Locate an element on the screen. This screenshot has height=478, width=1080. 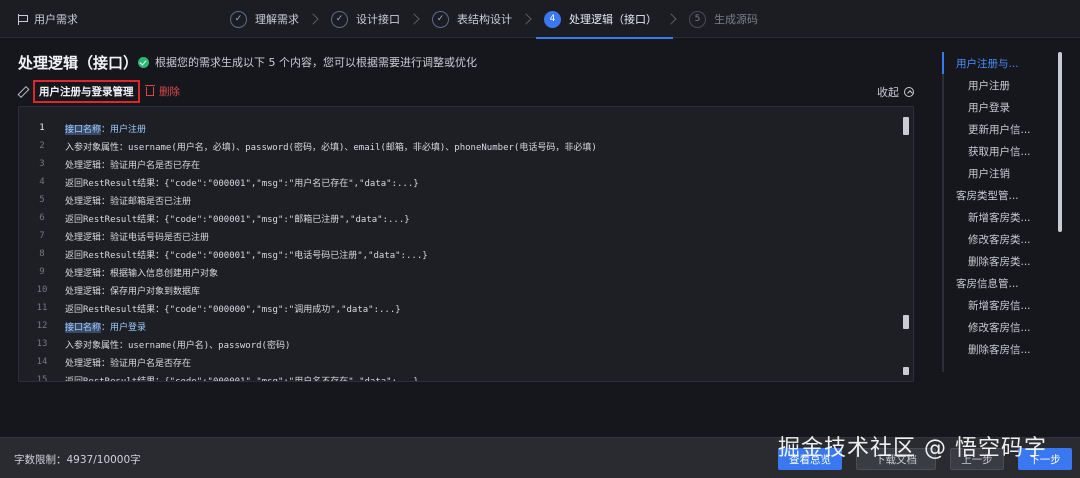
delete-label: 删除 is located at coordinates (169, 92).